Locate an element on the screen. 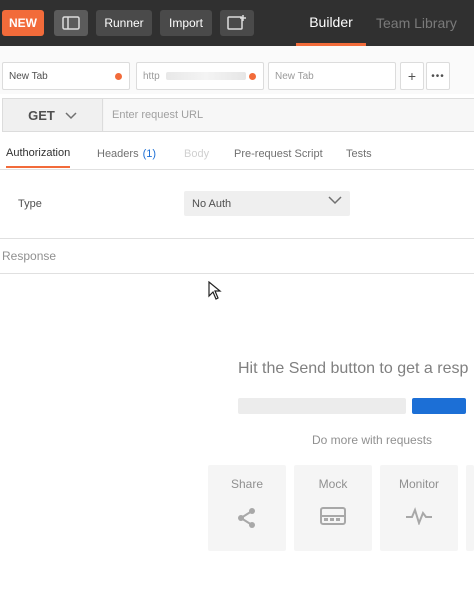 Image resolution: width=474 pixels, height=594 pixels. tab-authorization: Authorization is located at coordinates (38, 154).